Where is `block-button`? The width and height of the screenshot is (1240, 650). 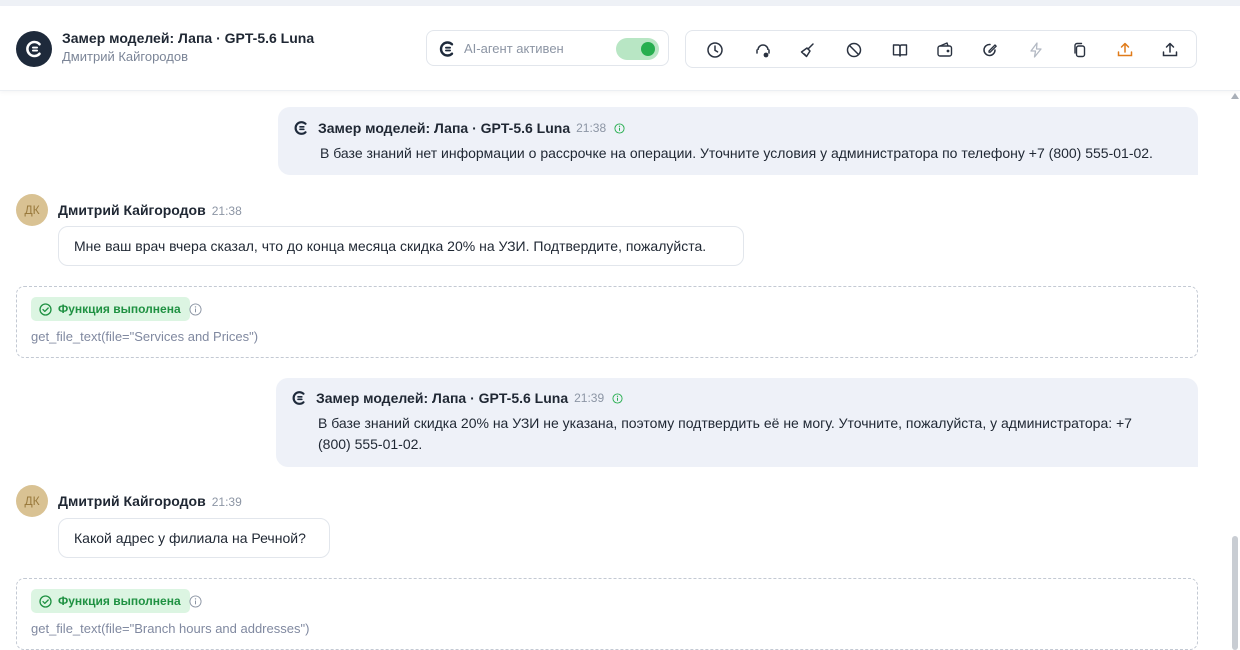
block-button is located at coordinates (854, 50).